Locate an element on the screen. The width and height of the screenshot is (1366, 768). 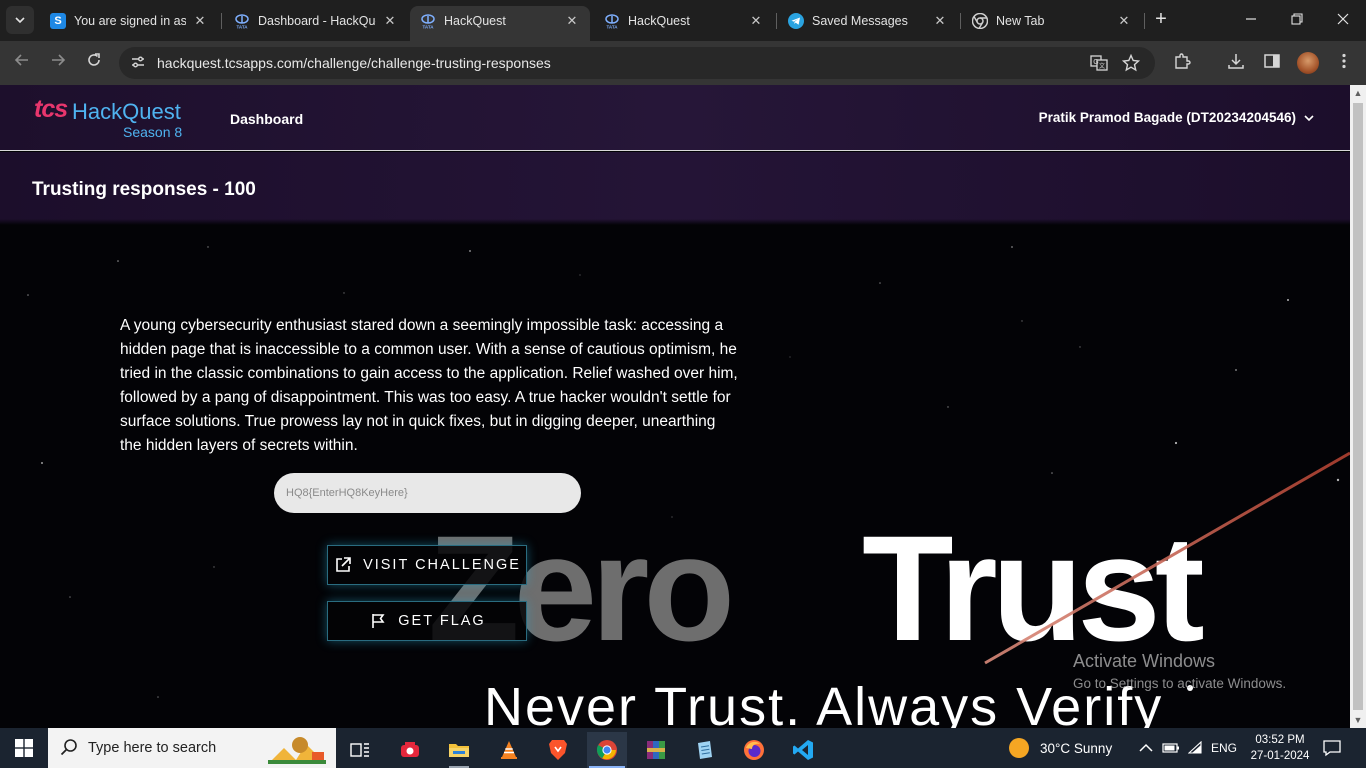
browser-tab-hackquest: TATA HackQuest ✕ is located at coordinates (684, 20).